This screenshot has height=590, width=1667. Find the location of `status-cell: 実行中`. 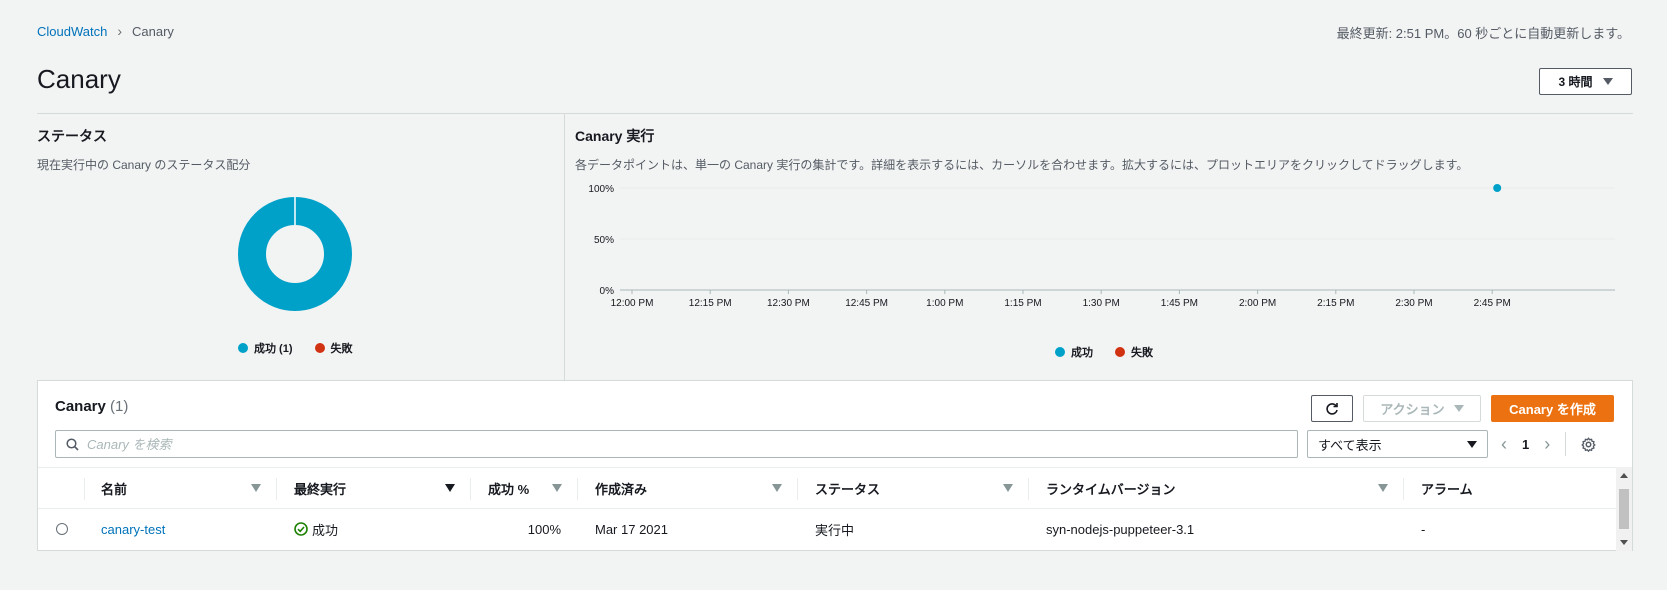

status-cell: 実行中 is located at coordinates (913, 529).